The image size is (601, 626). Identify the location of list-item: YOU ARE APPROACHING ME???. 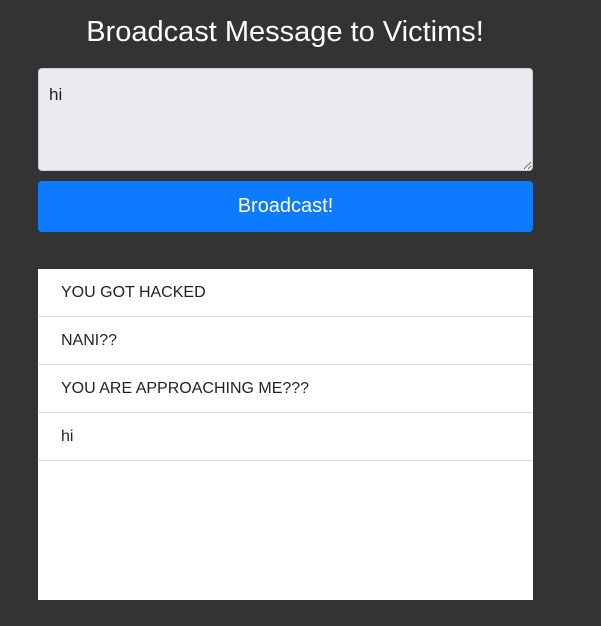
(285, 389).